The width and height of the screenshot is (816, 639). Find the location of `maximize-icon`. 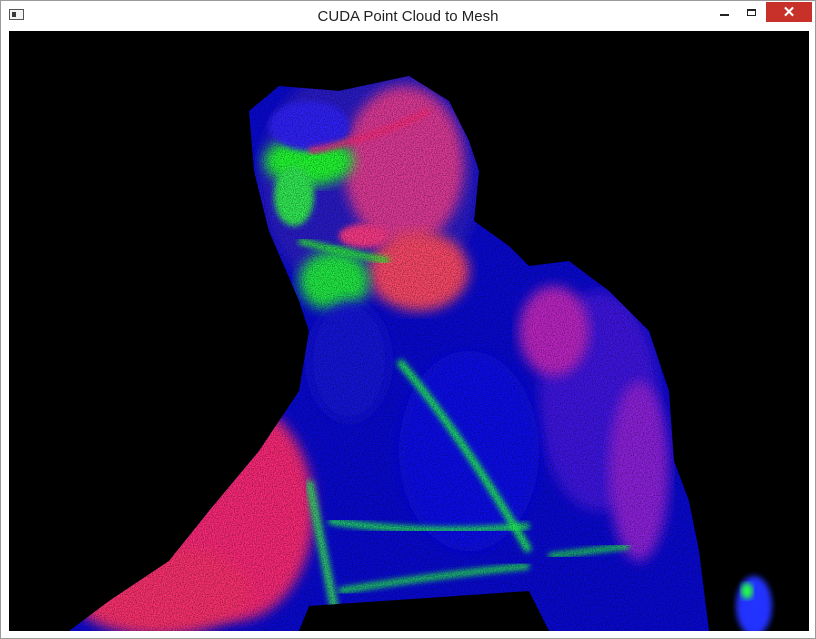

maximize-icon is located at coordinates (751, 12).